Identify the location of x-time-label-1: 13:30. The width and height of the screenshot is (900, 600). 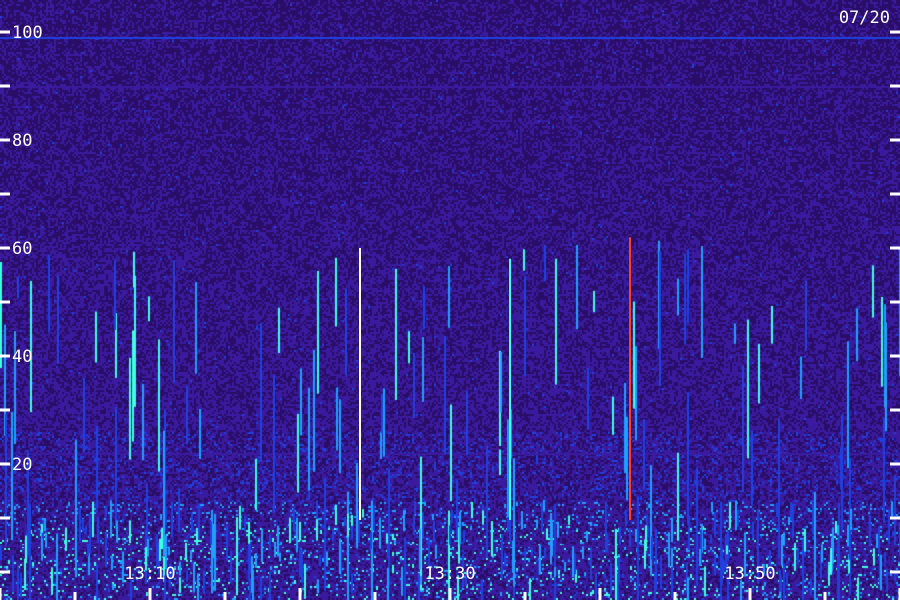
(449, 574).